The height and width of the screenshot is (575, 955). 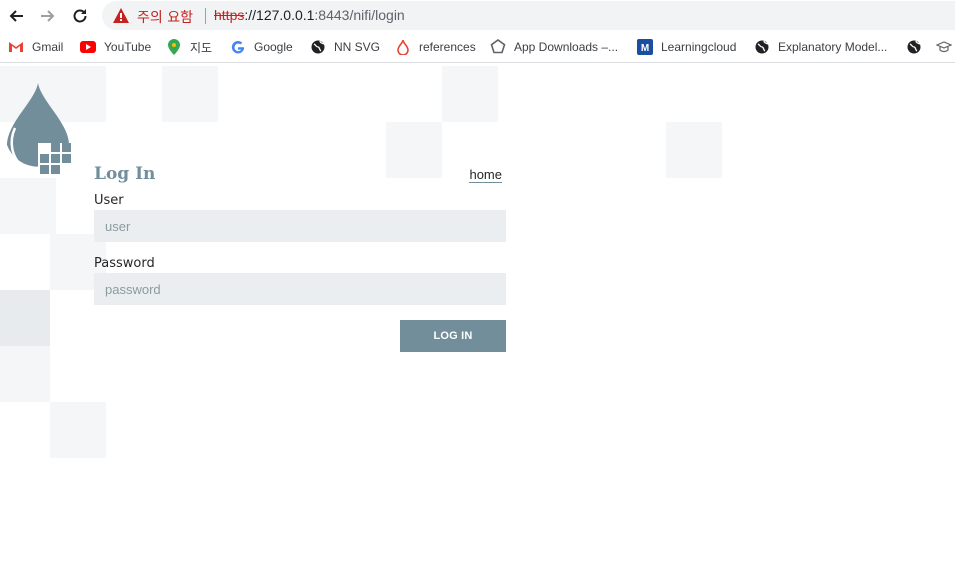 I want to click on bookmark-label: YouTube, so click(x=128, y=47).